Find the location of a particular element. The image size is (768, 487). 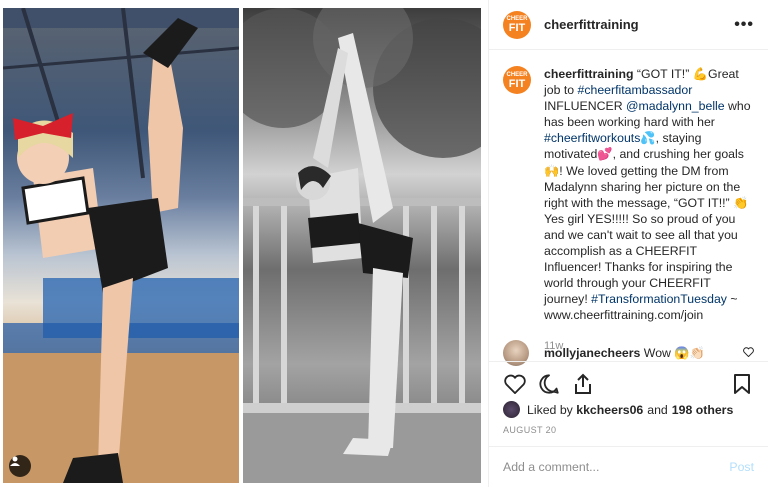

post-header: CHEER FIT cheerfittraining ••• is located at coordinates (628, 25).